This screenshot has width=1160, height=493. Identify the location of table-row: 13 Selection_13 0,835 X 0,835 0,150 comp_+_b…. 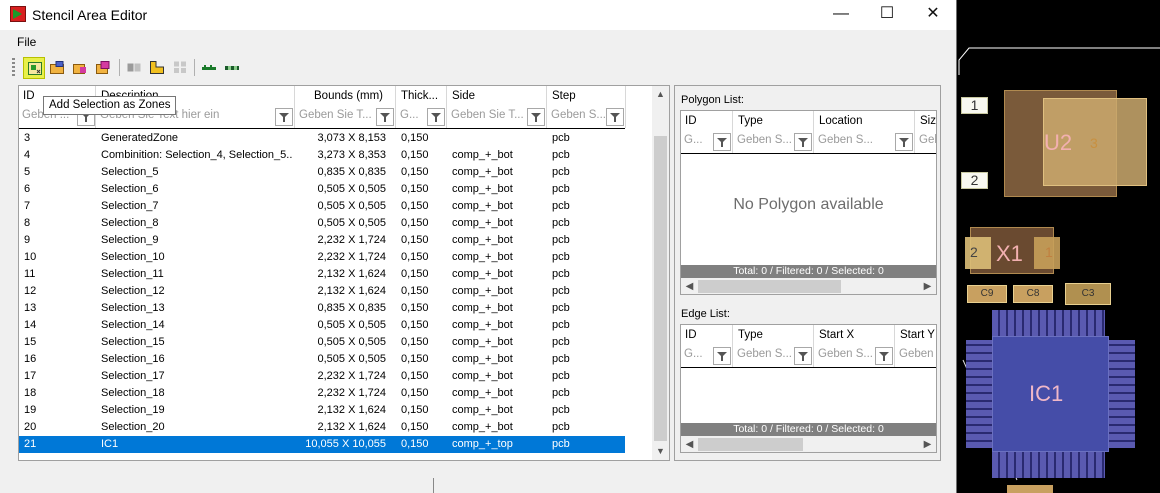
(322, 308).